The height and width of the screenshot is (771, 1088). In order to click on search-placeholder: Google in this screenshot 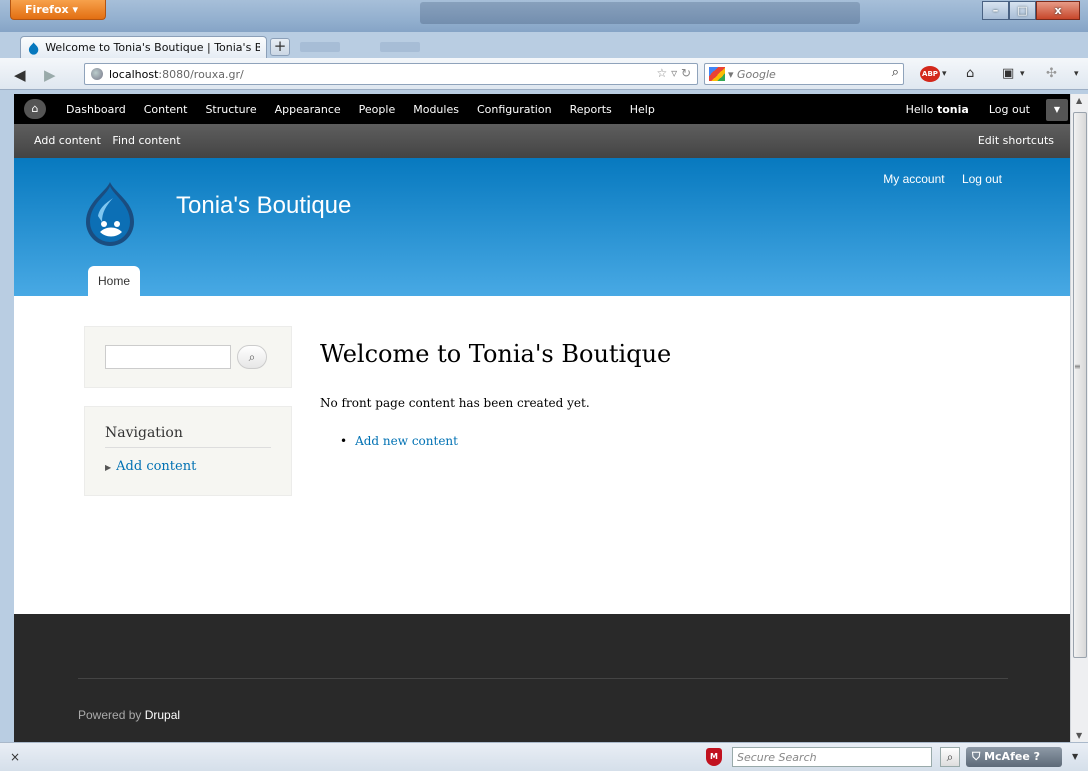, I will do `click(756, 74)`.